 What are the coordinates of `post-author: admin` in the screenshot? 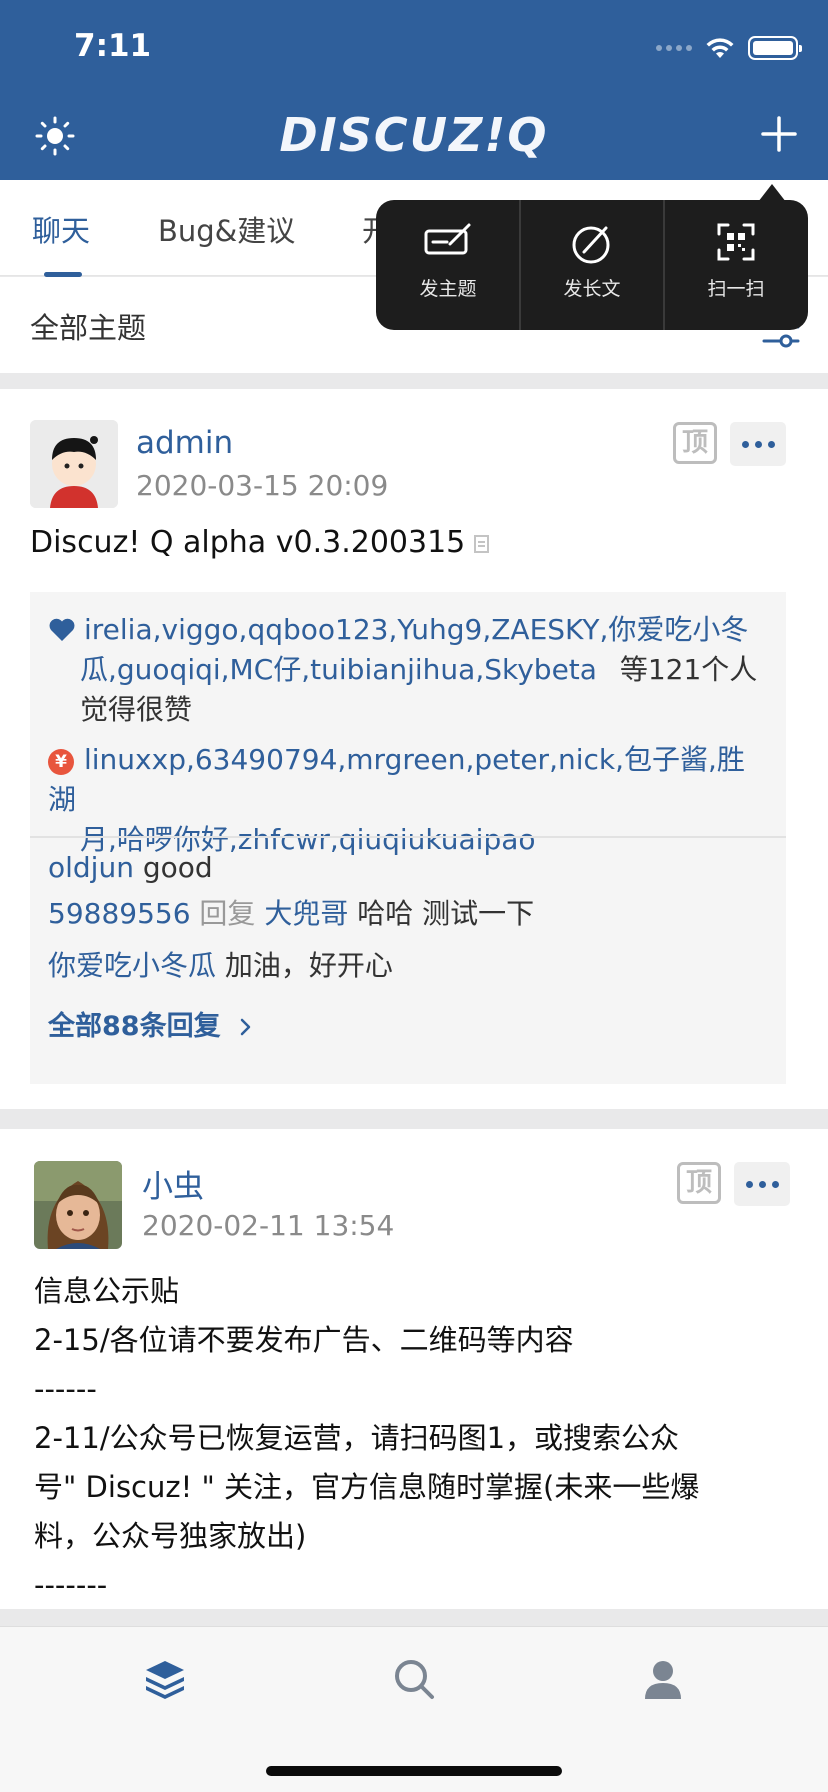 It's located at (184, 443).